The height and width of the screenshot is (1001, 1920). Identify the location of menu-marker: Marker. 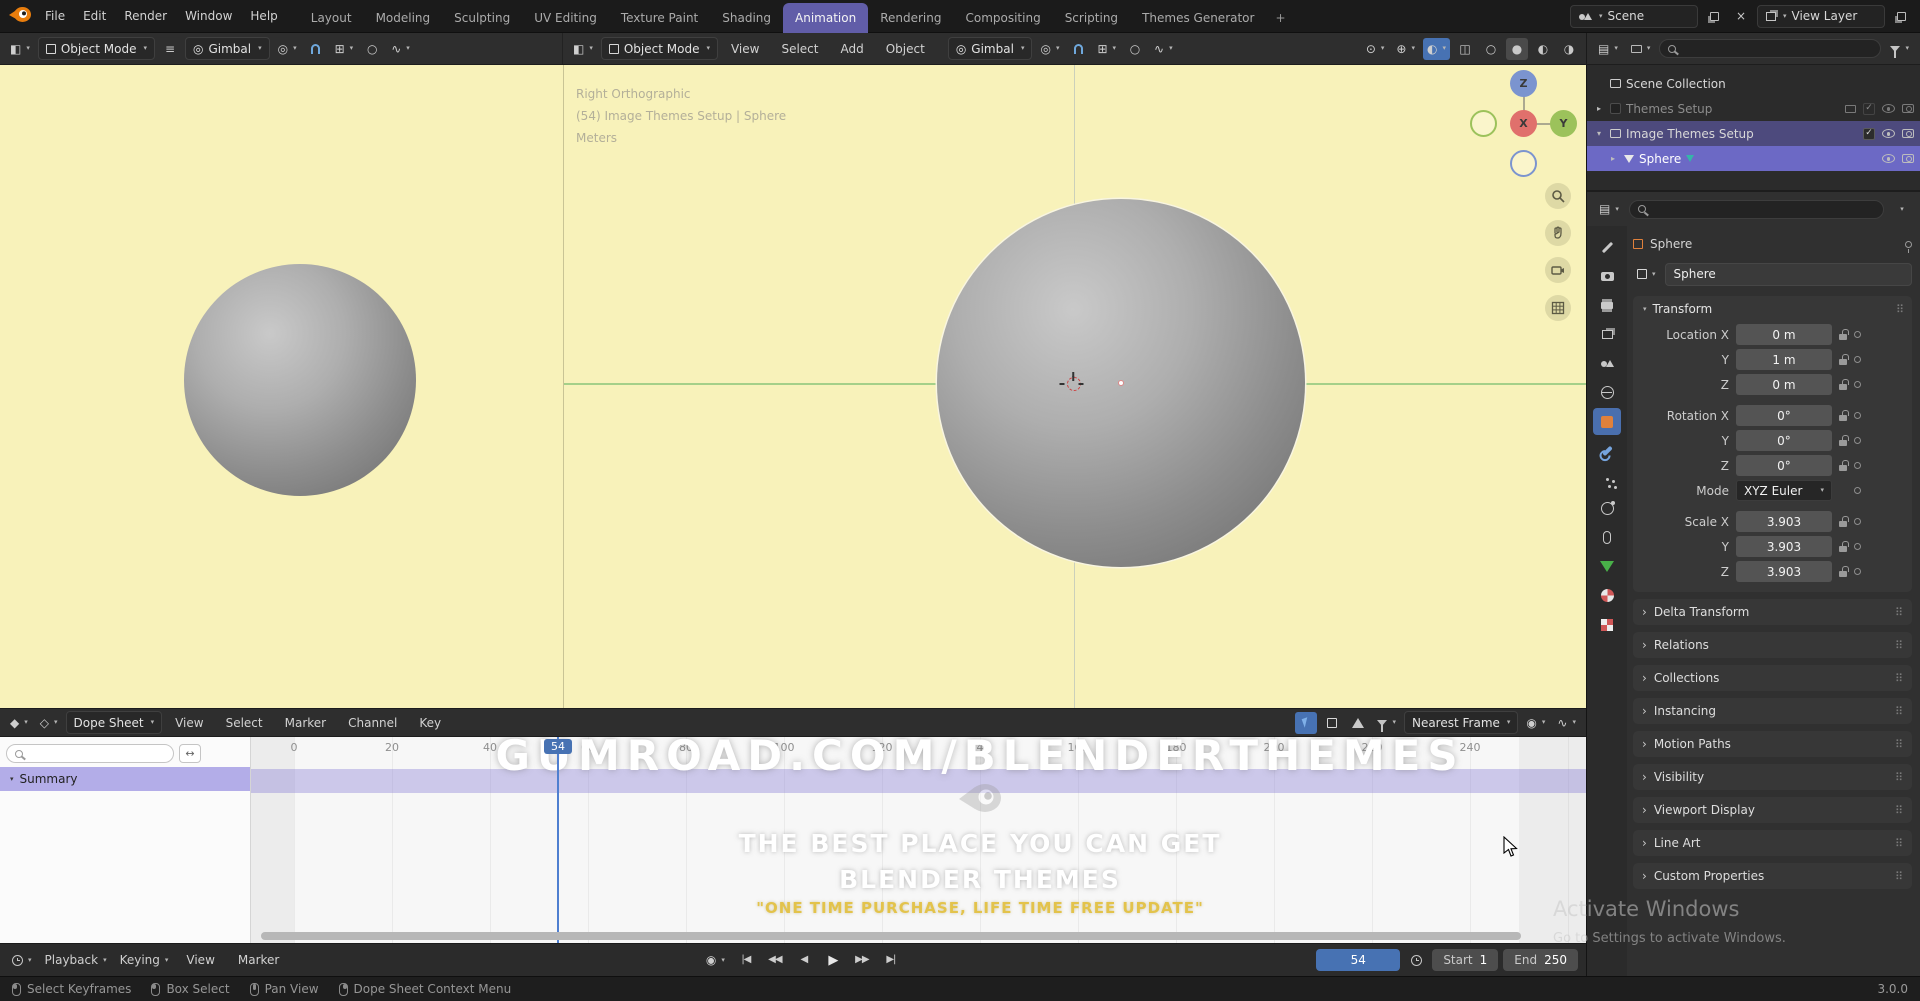
(305, 723).